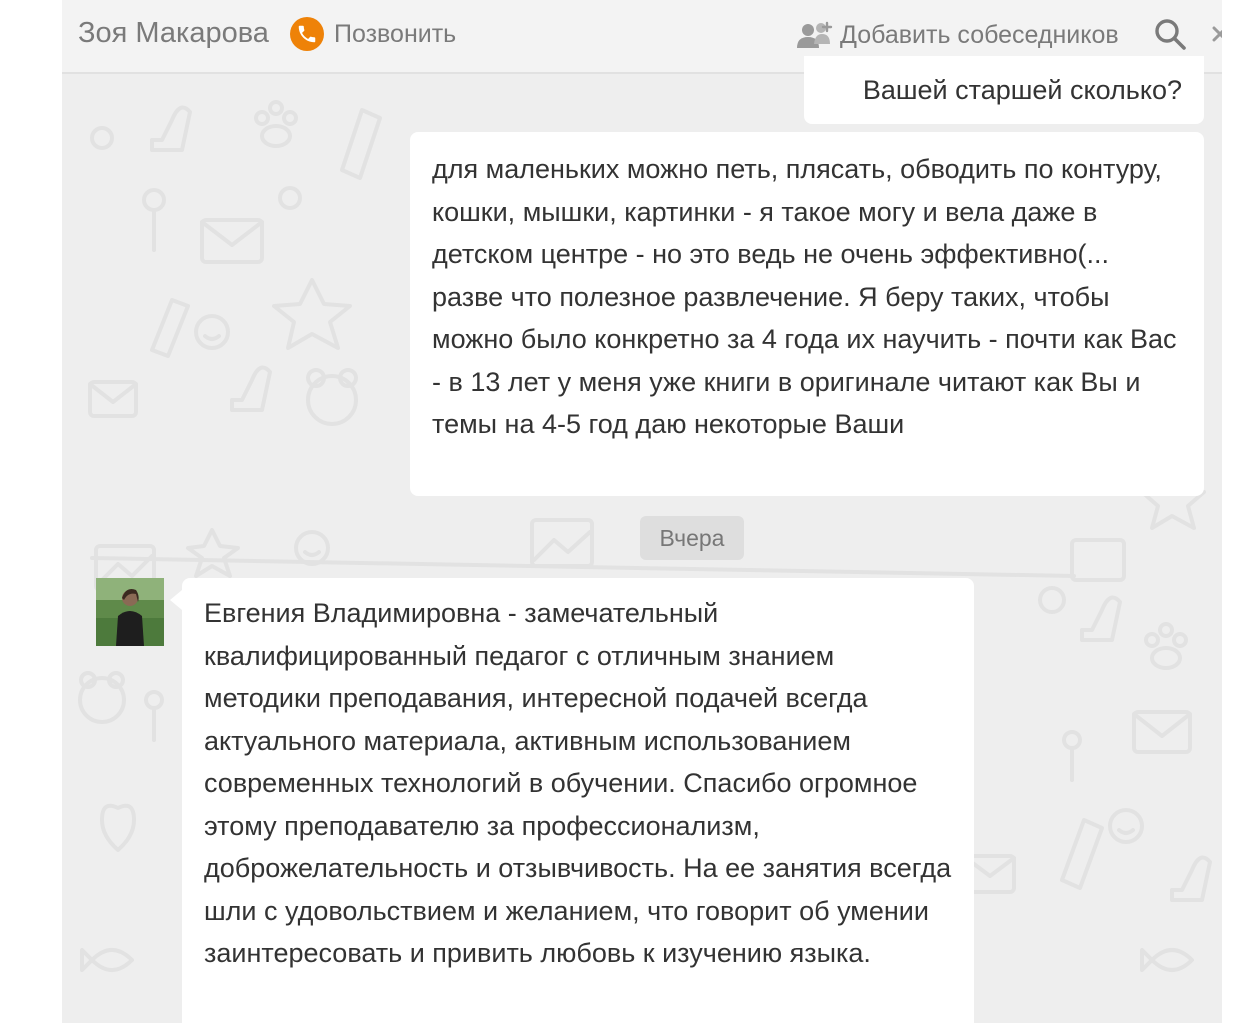 The height and width of the screenshot is (1023, 1242). Describe the element at coordinates (173, 33) in the screenshot. I see `contact-name: Зоя Макарова` at that location.